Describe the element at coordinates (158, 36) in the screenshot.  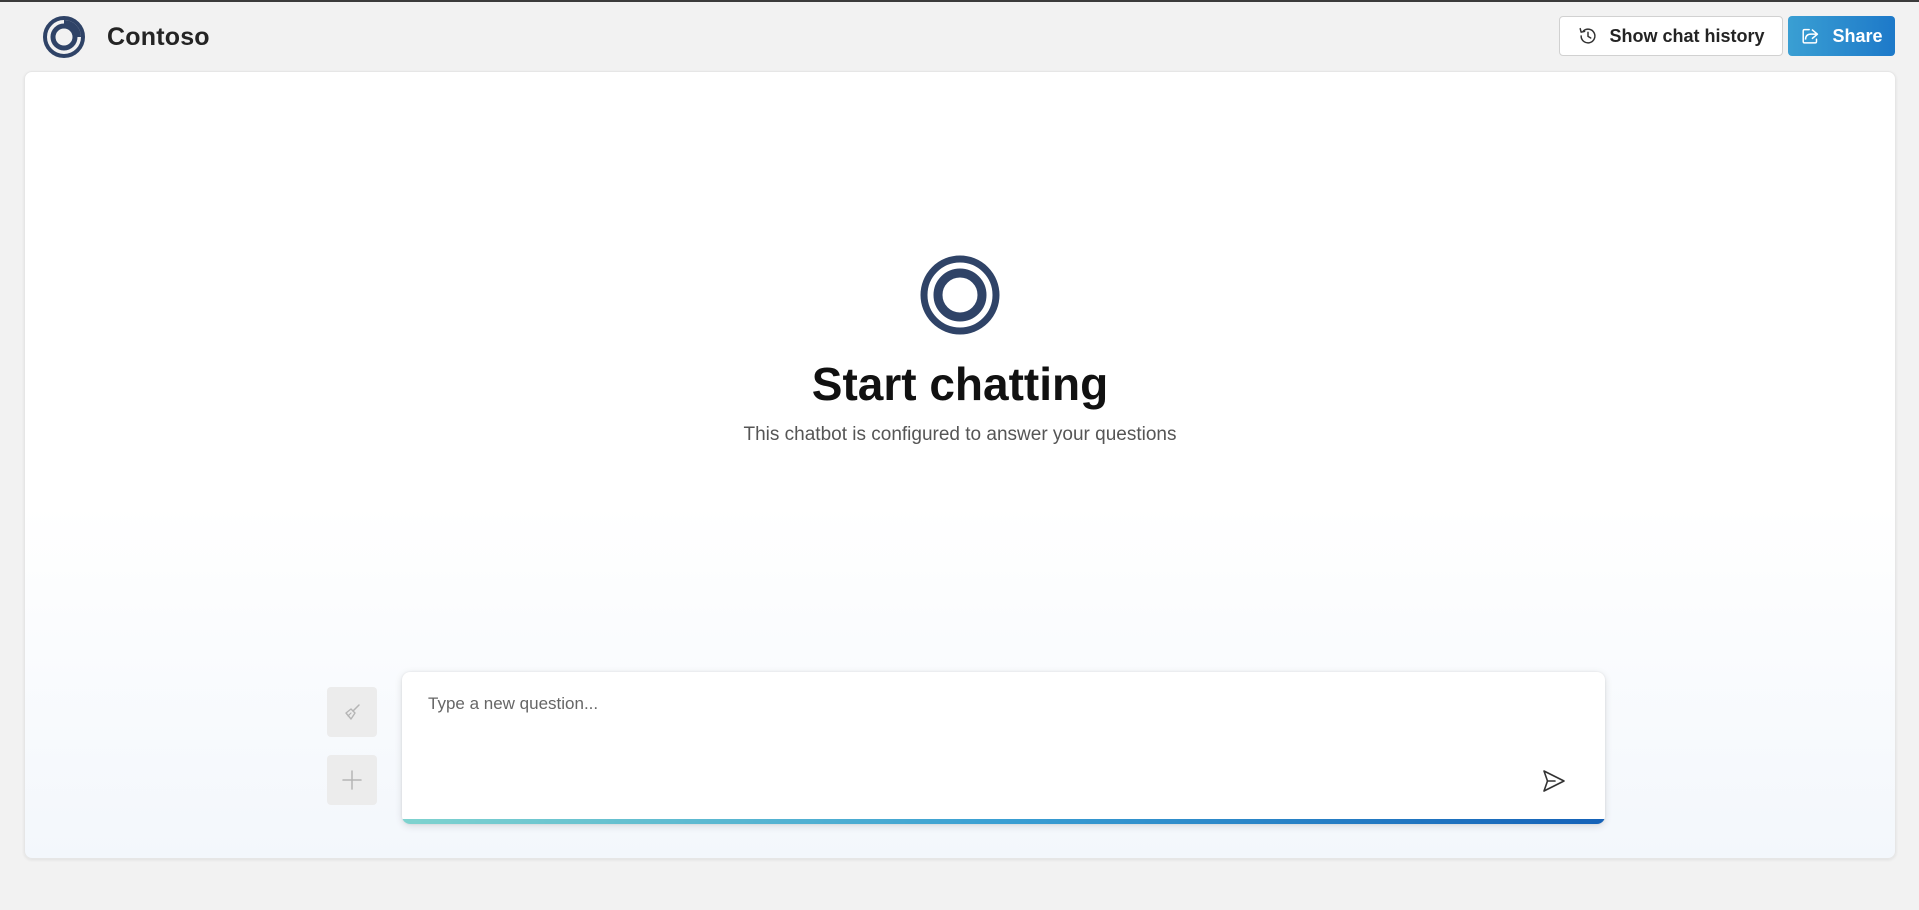
I see `brand-name: Contoso` at that location.